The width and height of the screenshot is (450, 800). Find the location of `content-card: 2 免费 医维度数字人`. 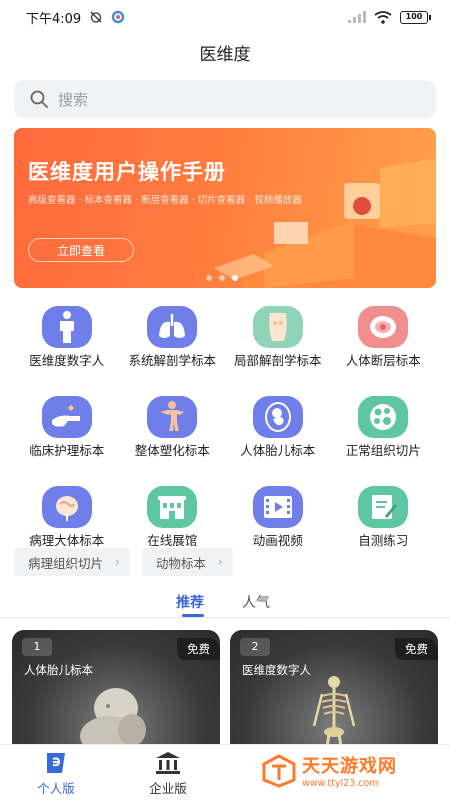

content-card: 2 免费 医维度数字人 is located at coordinates (334, 690).